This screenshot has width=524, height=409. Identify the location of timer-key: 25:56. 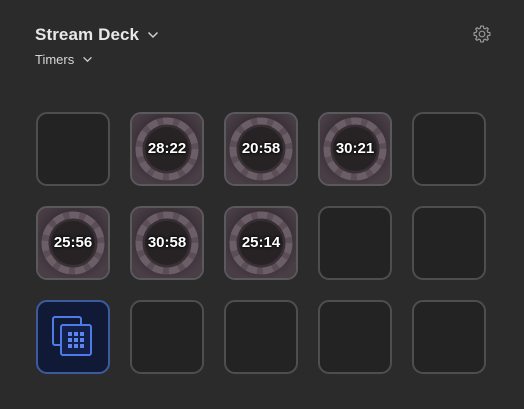
(73, 243).